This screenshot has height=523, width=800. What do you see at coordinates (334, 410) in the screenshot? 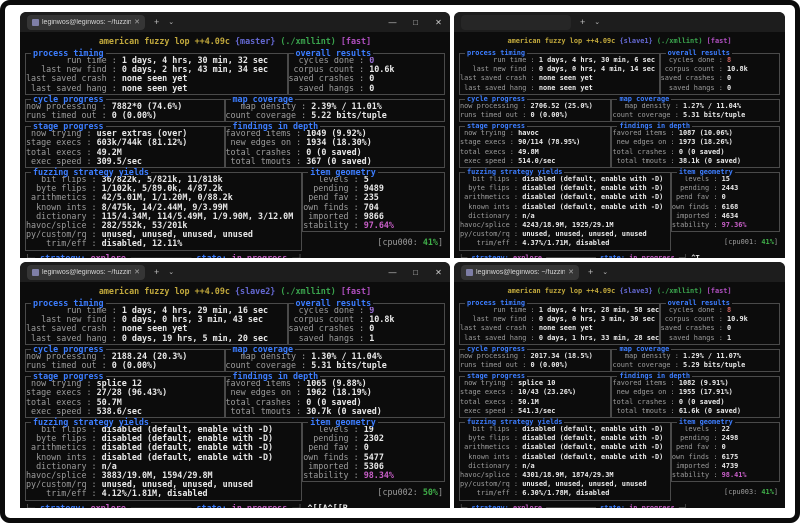
I see `stat-row: total tmouts : 30.7k (0 saved)` at bounding box center [334, 410].